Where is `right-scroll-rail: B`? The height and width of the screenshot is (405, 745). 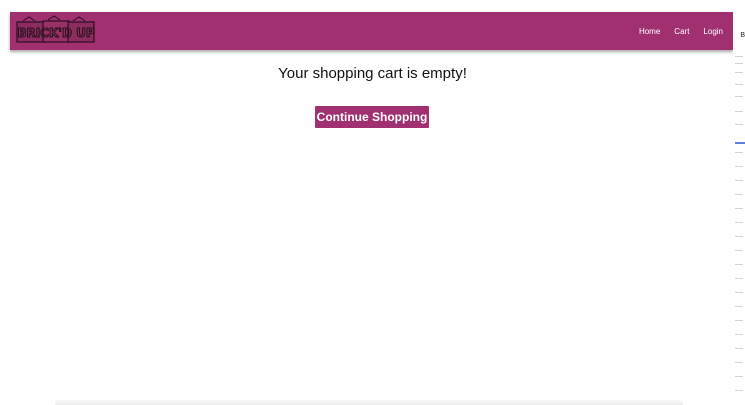
right-scroll-rail: B is located at coordinates (739, 202).